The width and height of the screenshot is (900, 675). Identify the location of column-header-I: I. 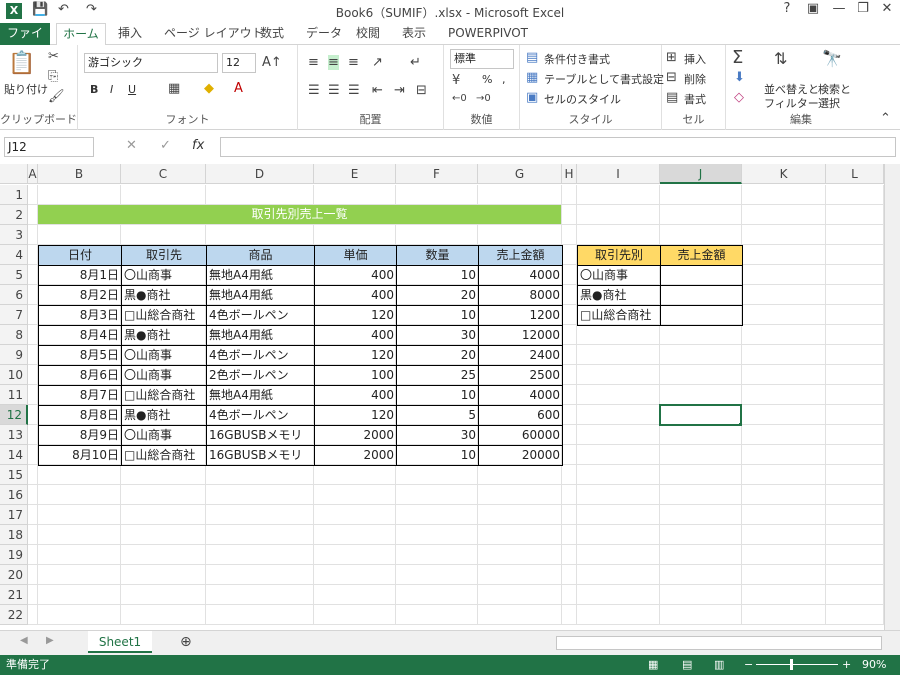
(618, 174).